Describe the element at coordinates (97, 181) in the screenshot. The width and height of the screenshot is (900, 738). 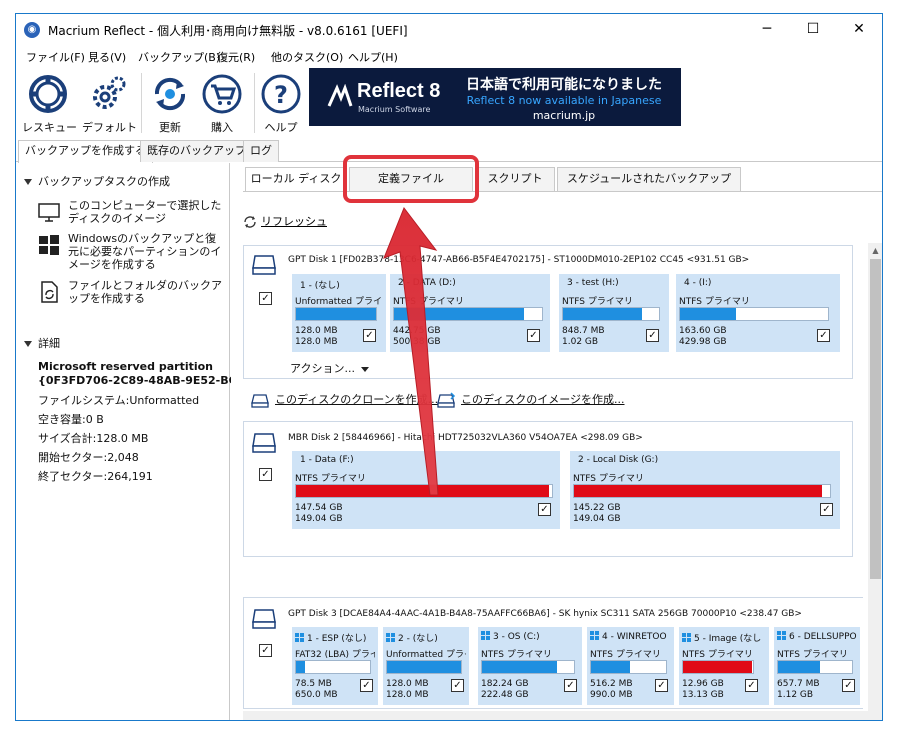
I see `create-tasks-header: バックアップタスクの作成` at that location.